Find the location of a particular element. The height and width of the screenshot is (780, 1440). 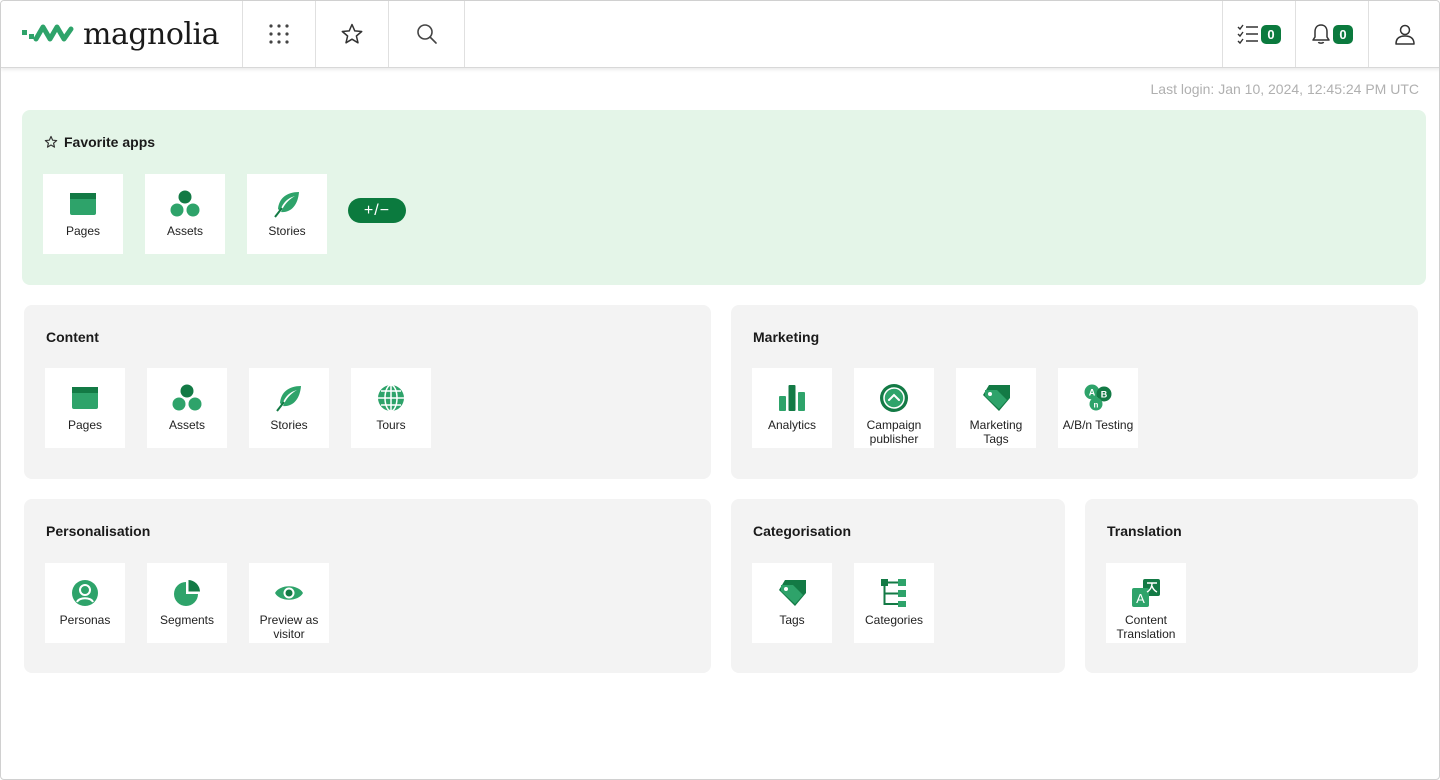

header-spacer is located at coordinates (843, 34).